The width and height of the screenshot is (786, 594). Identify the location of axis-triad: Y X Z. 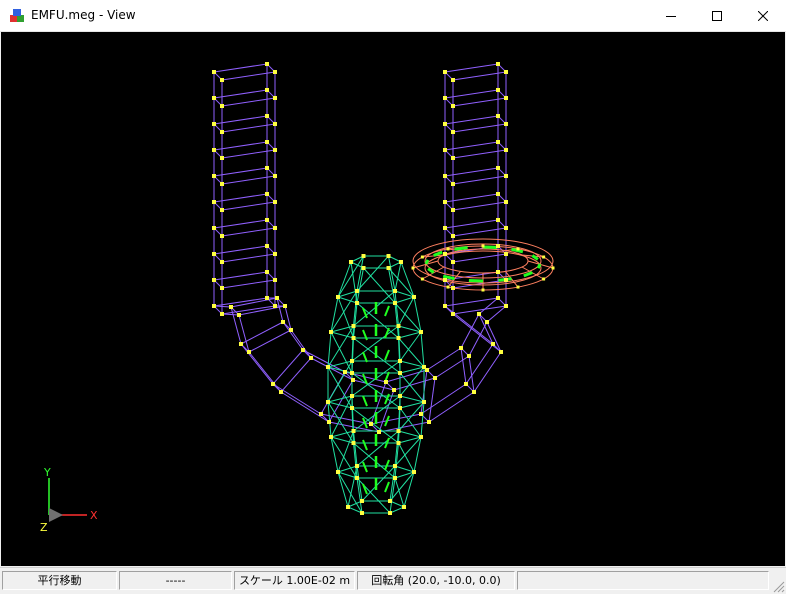
(69, 500).